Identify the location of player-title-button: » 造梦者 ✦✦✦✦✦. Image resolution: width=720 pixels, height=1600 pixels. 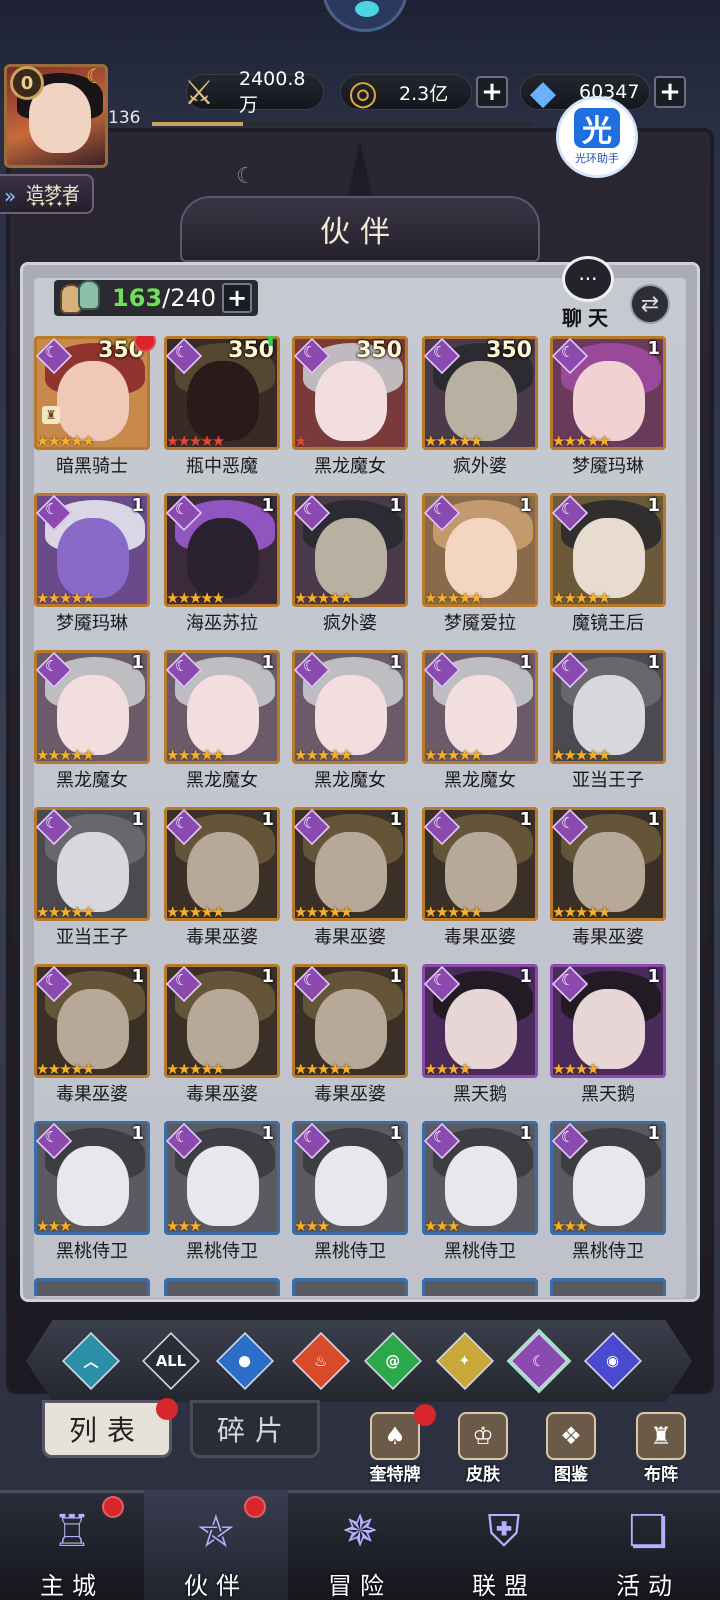
(47, 194).